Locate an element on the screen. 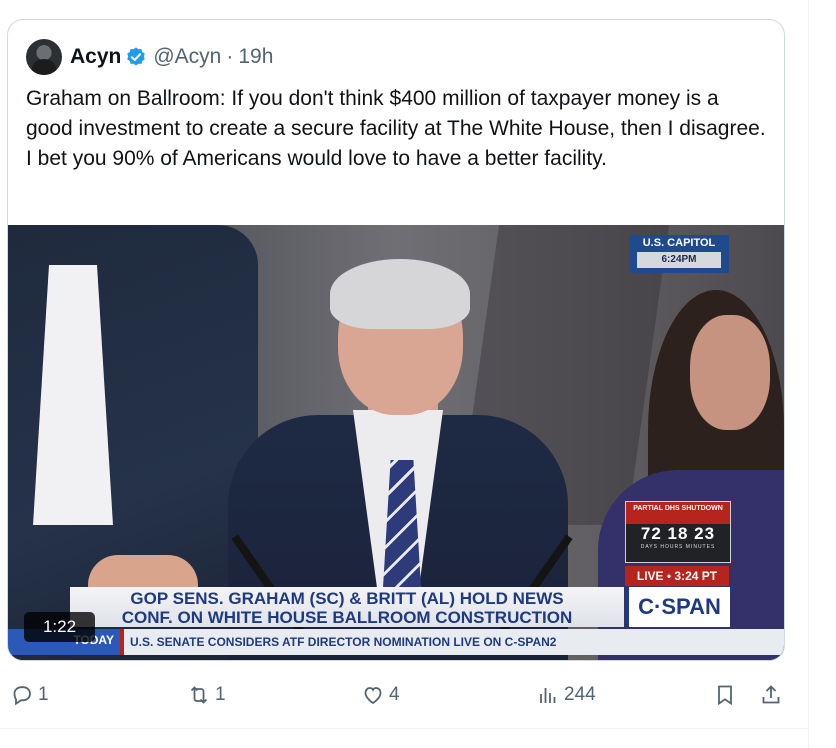 The height and width of the screenshot is (748, 836). location-bug: U.S. CAPITOL 6:24PM is located at coordinates (679, 254).